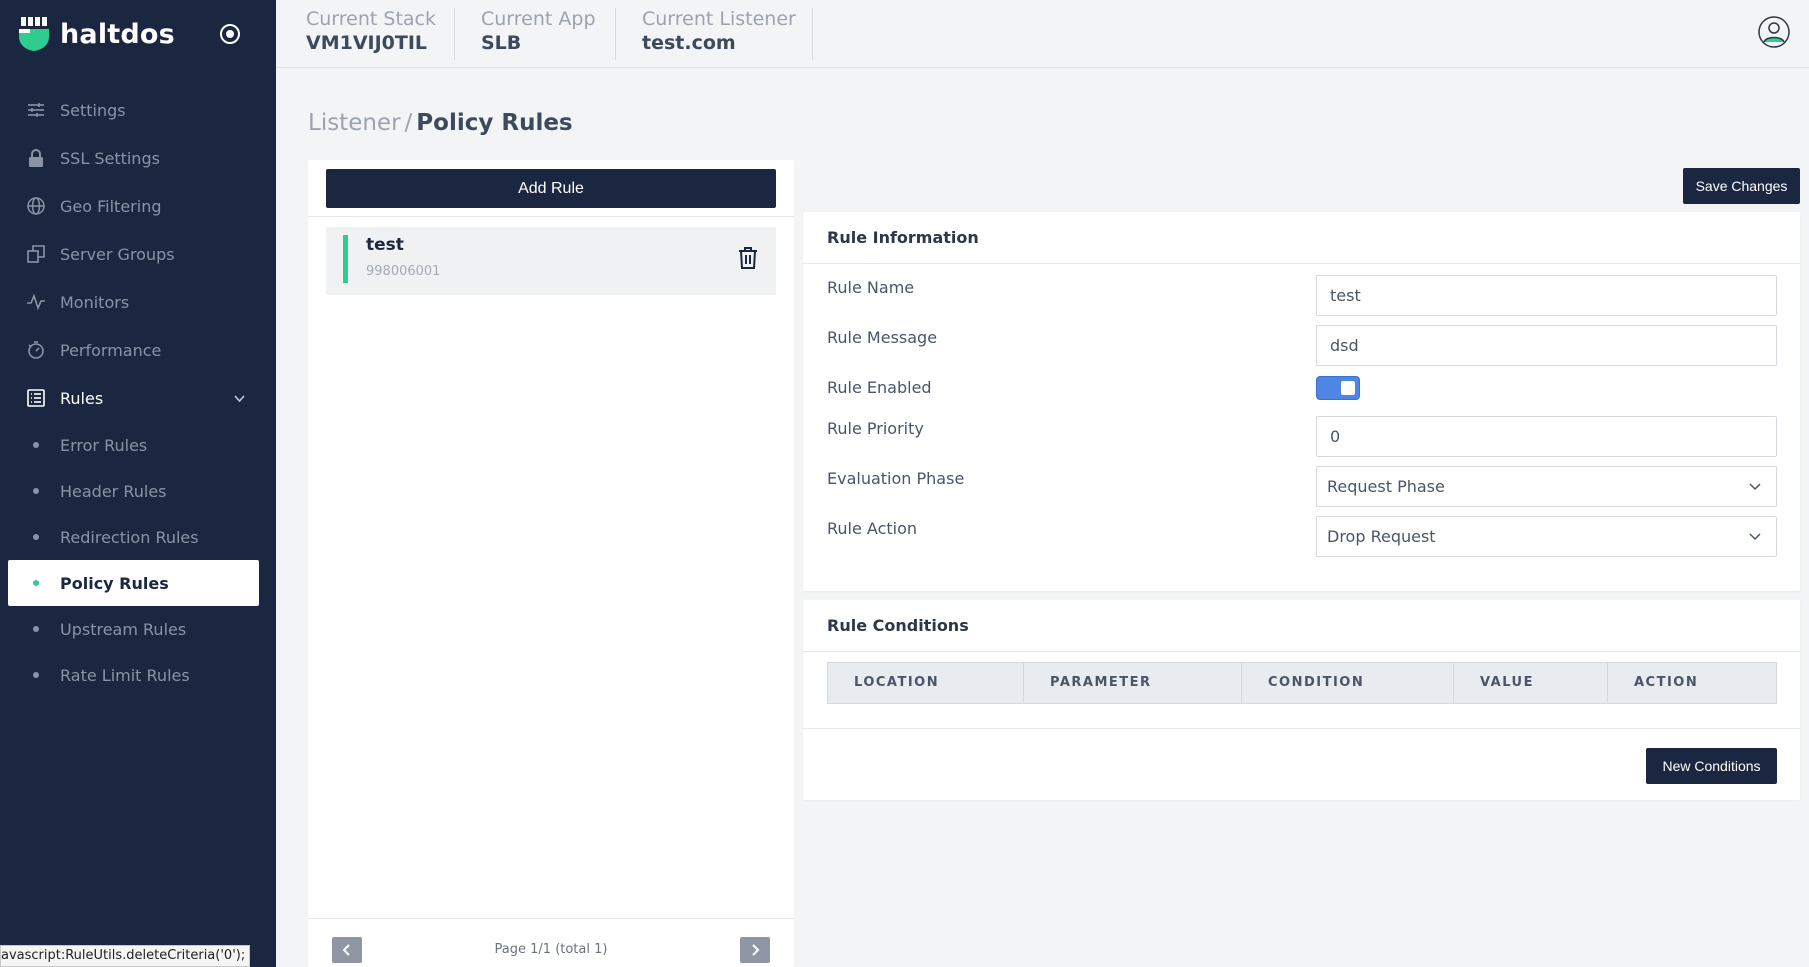  Describe the element at coordinates (1546, 486) in the screenshot. I see `evaluation-phase-select: Request Phase` at that location.